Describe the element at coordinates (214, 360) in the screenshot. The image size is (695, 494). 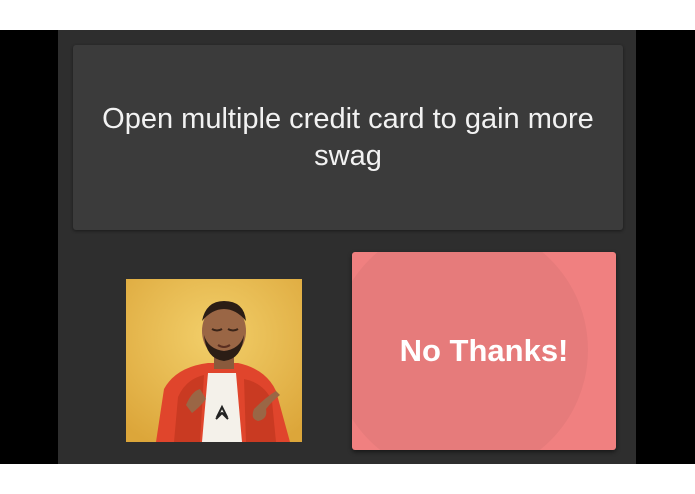
I see `drake-approving-image` at that location.